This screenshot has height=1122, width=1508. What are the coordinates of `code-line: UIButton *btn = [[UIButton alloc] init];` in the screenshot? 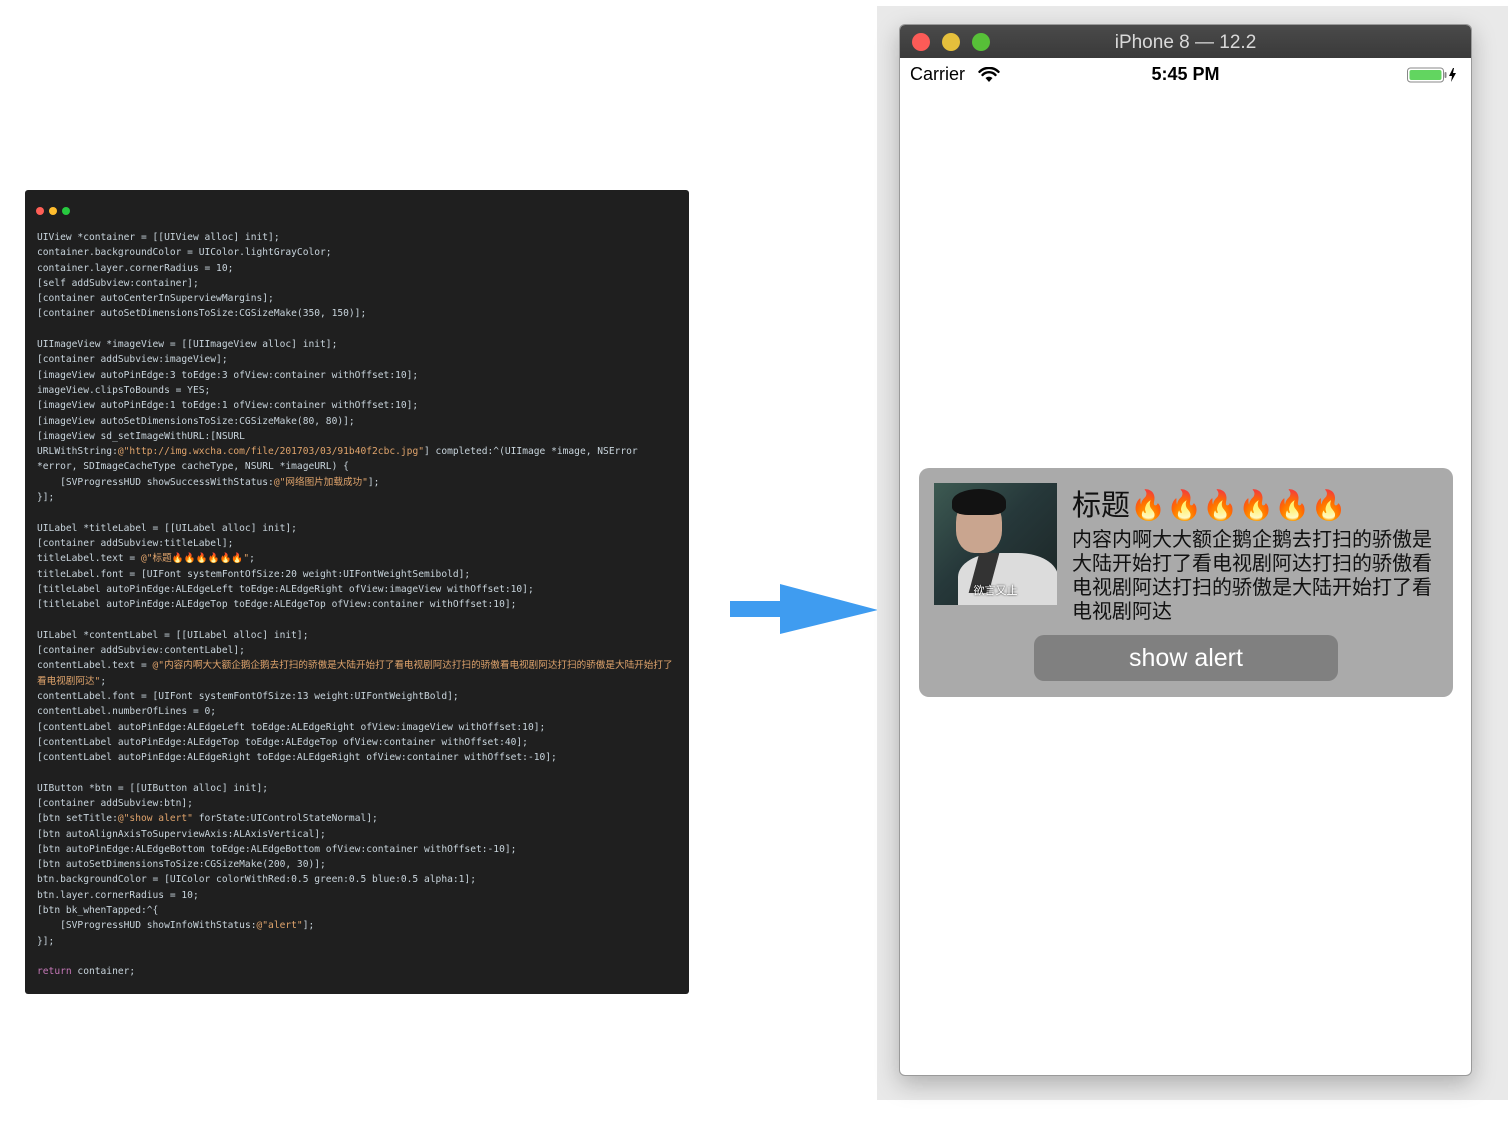 It's located at (153, 788).